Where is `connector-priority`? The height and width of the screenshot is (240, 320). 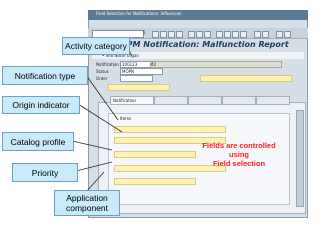 connector-priority is located at coordinates (94, 166).